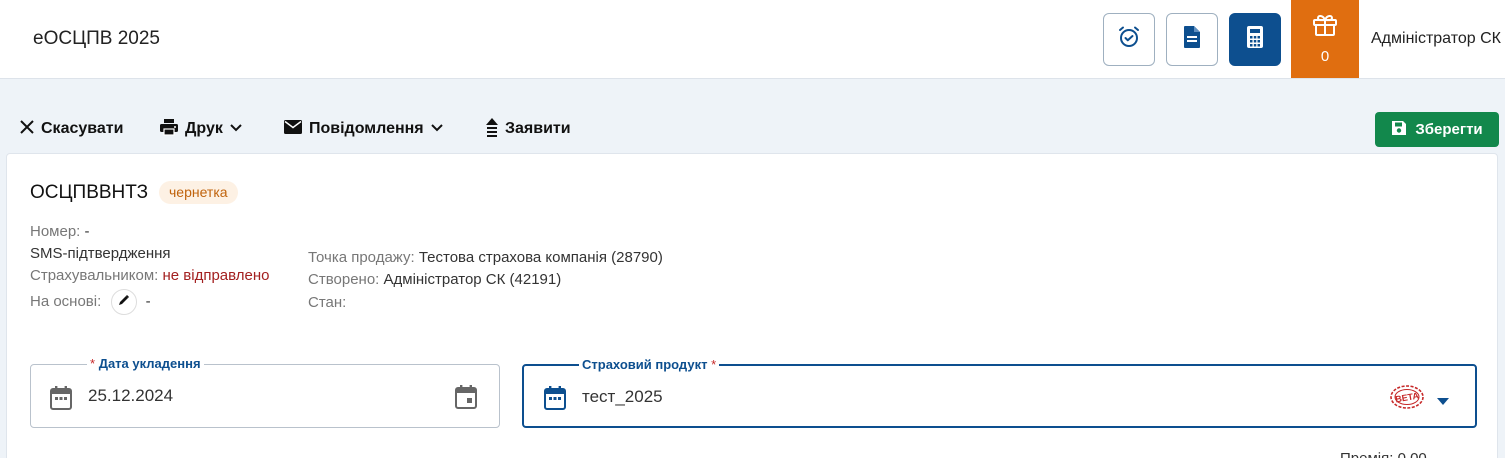  Describe the element at coordinates (999, 392) in the screenshot. I see `insurance-product-select: Страховий продукт * тест_2025 BETA` at that location.